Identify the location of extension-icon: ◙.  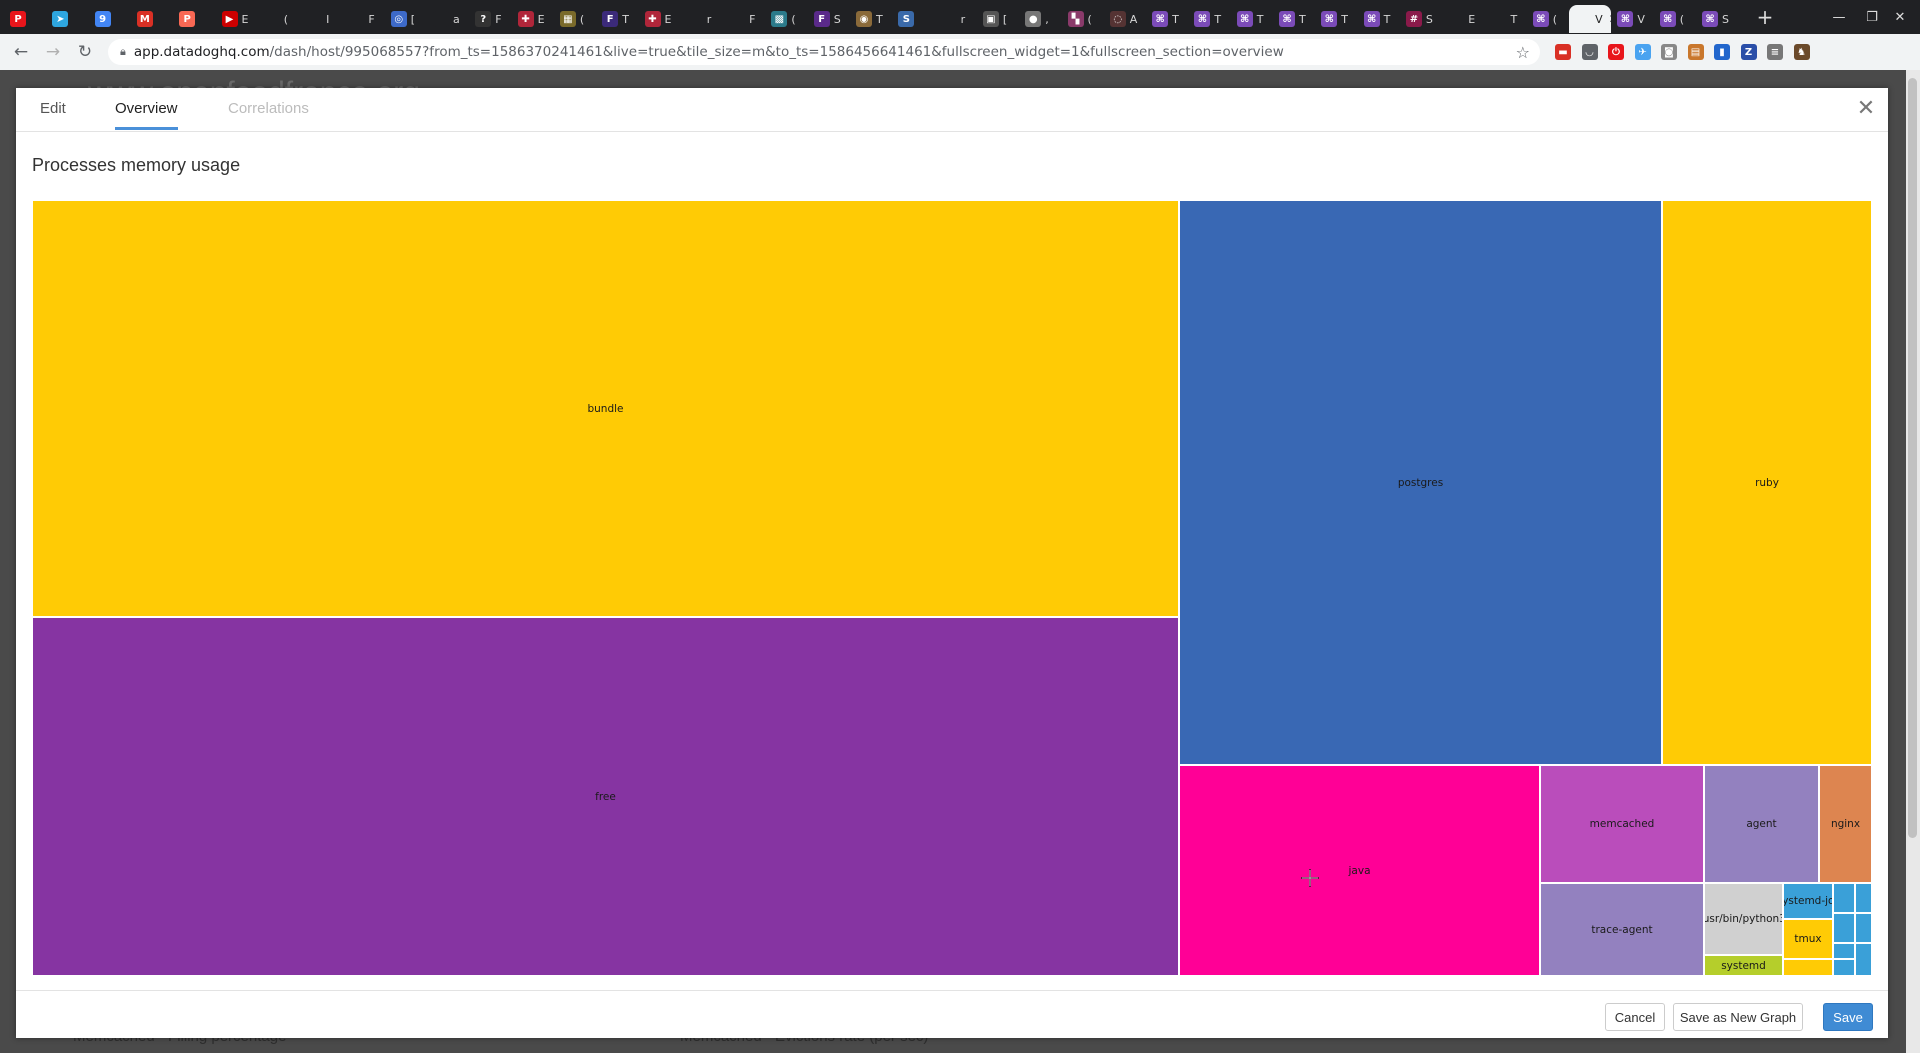
(1669, 52).